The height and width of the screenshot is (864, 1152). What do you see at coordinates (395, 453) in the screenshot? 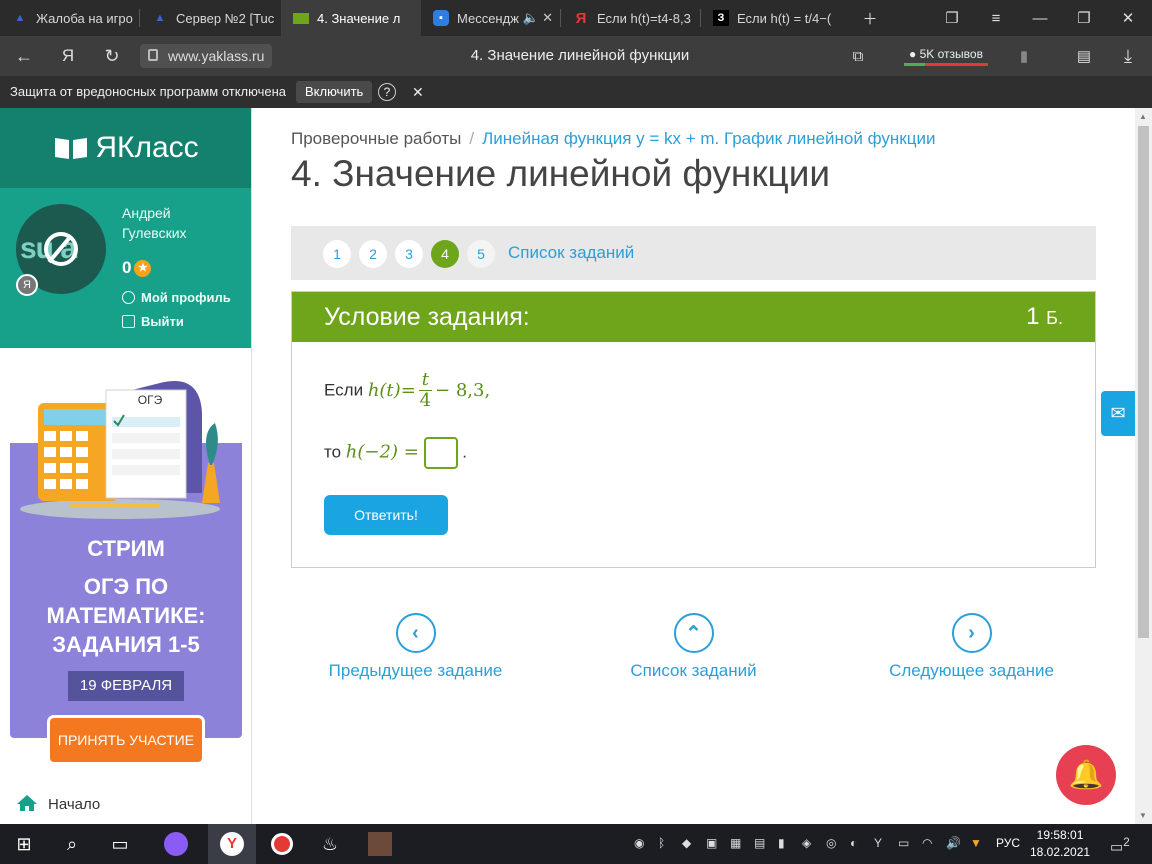
I see `question-line: то h(−2) = .` at bounding box center [395, 453].